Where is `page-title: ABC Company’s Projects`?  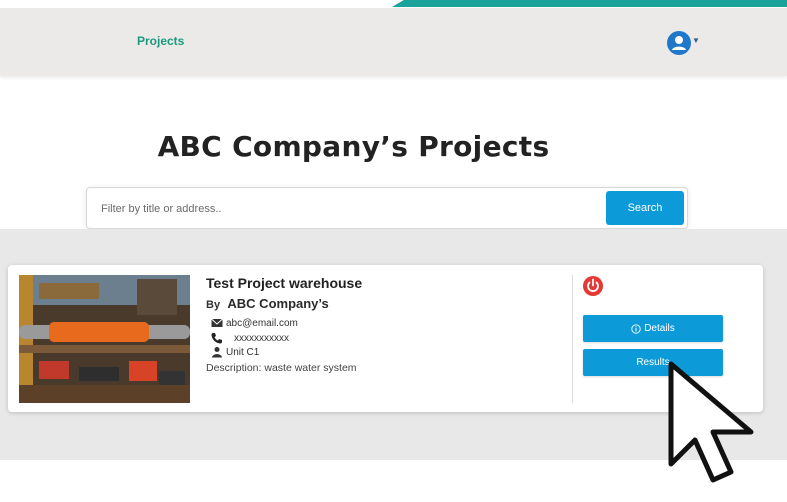
page-title: ABC Company’s Projects is located at coordinates (353, 146).